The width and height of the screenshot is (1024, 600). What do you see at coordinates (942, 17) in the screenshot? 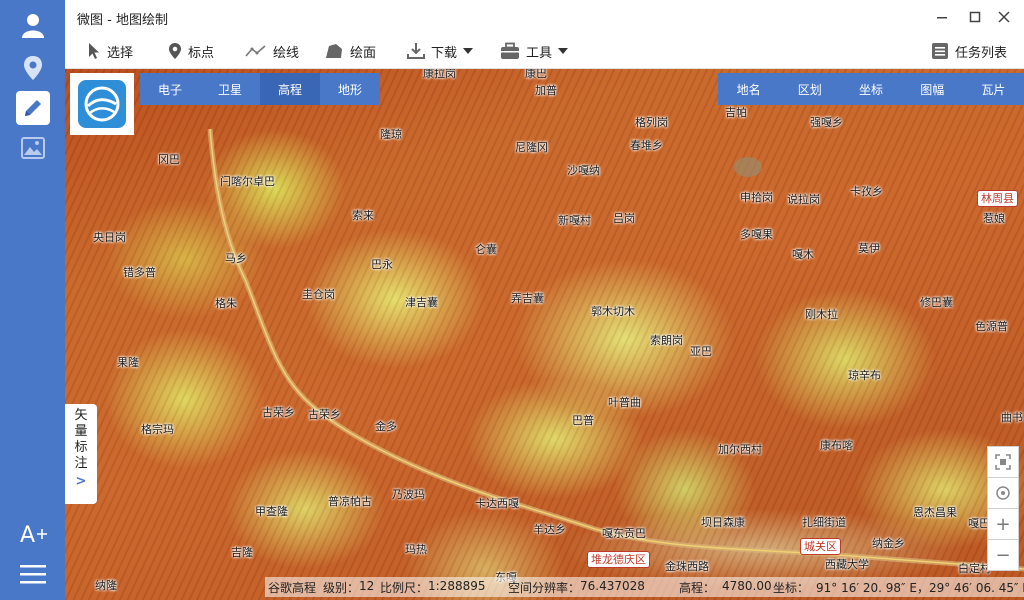
I see `minimize-button` at bounding box center [942, 17].